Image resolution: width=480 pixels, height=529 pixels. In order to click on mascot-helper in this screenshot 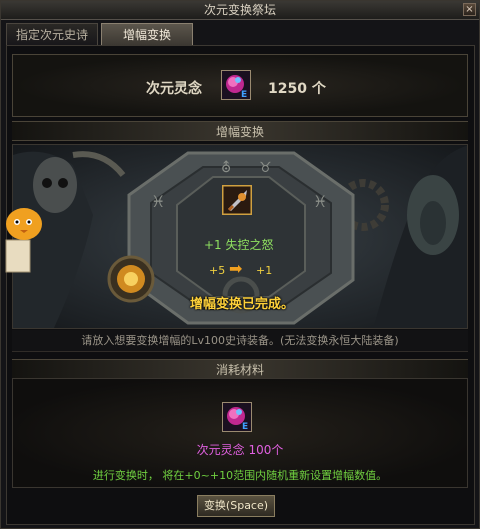, I will do `click(22, 239)`.